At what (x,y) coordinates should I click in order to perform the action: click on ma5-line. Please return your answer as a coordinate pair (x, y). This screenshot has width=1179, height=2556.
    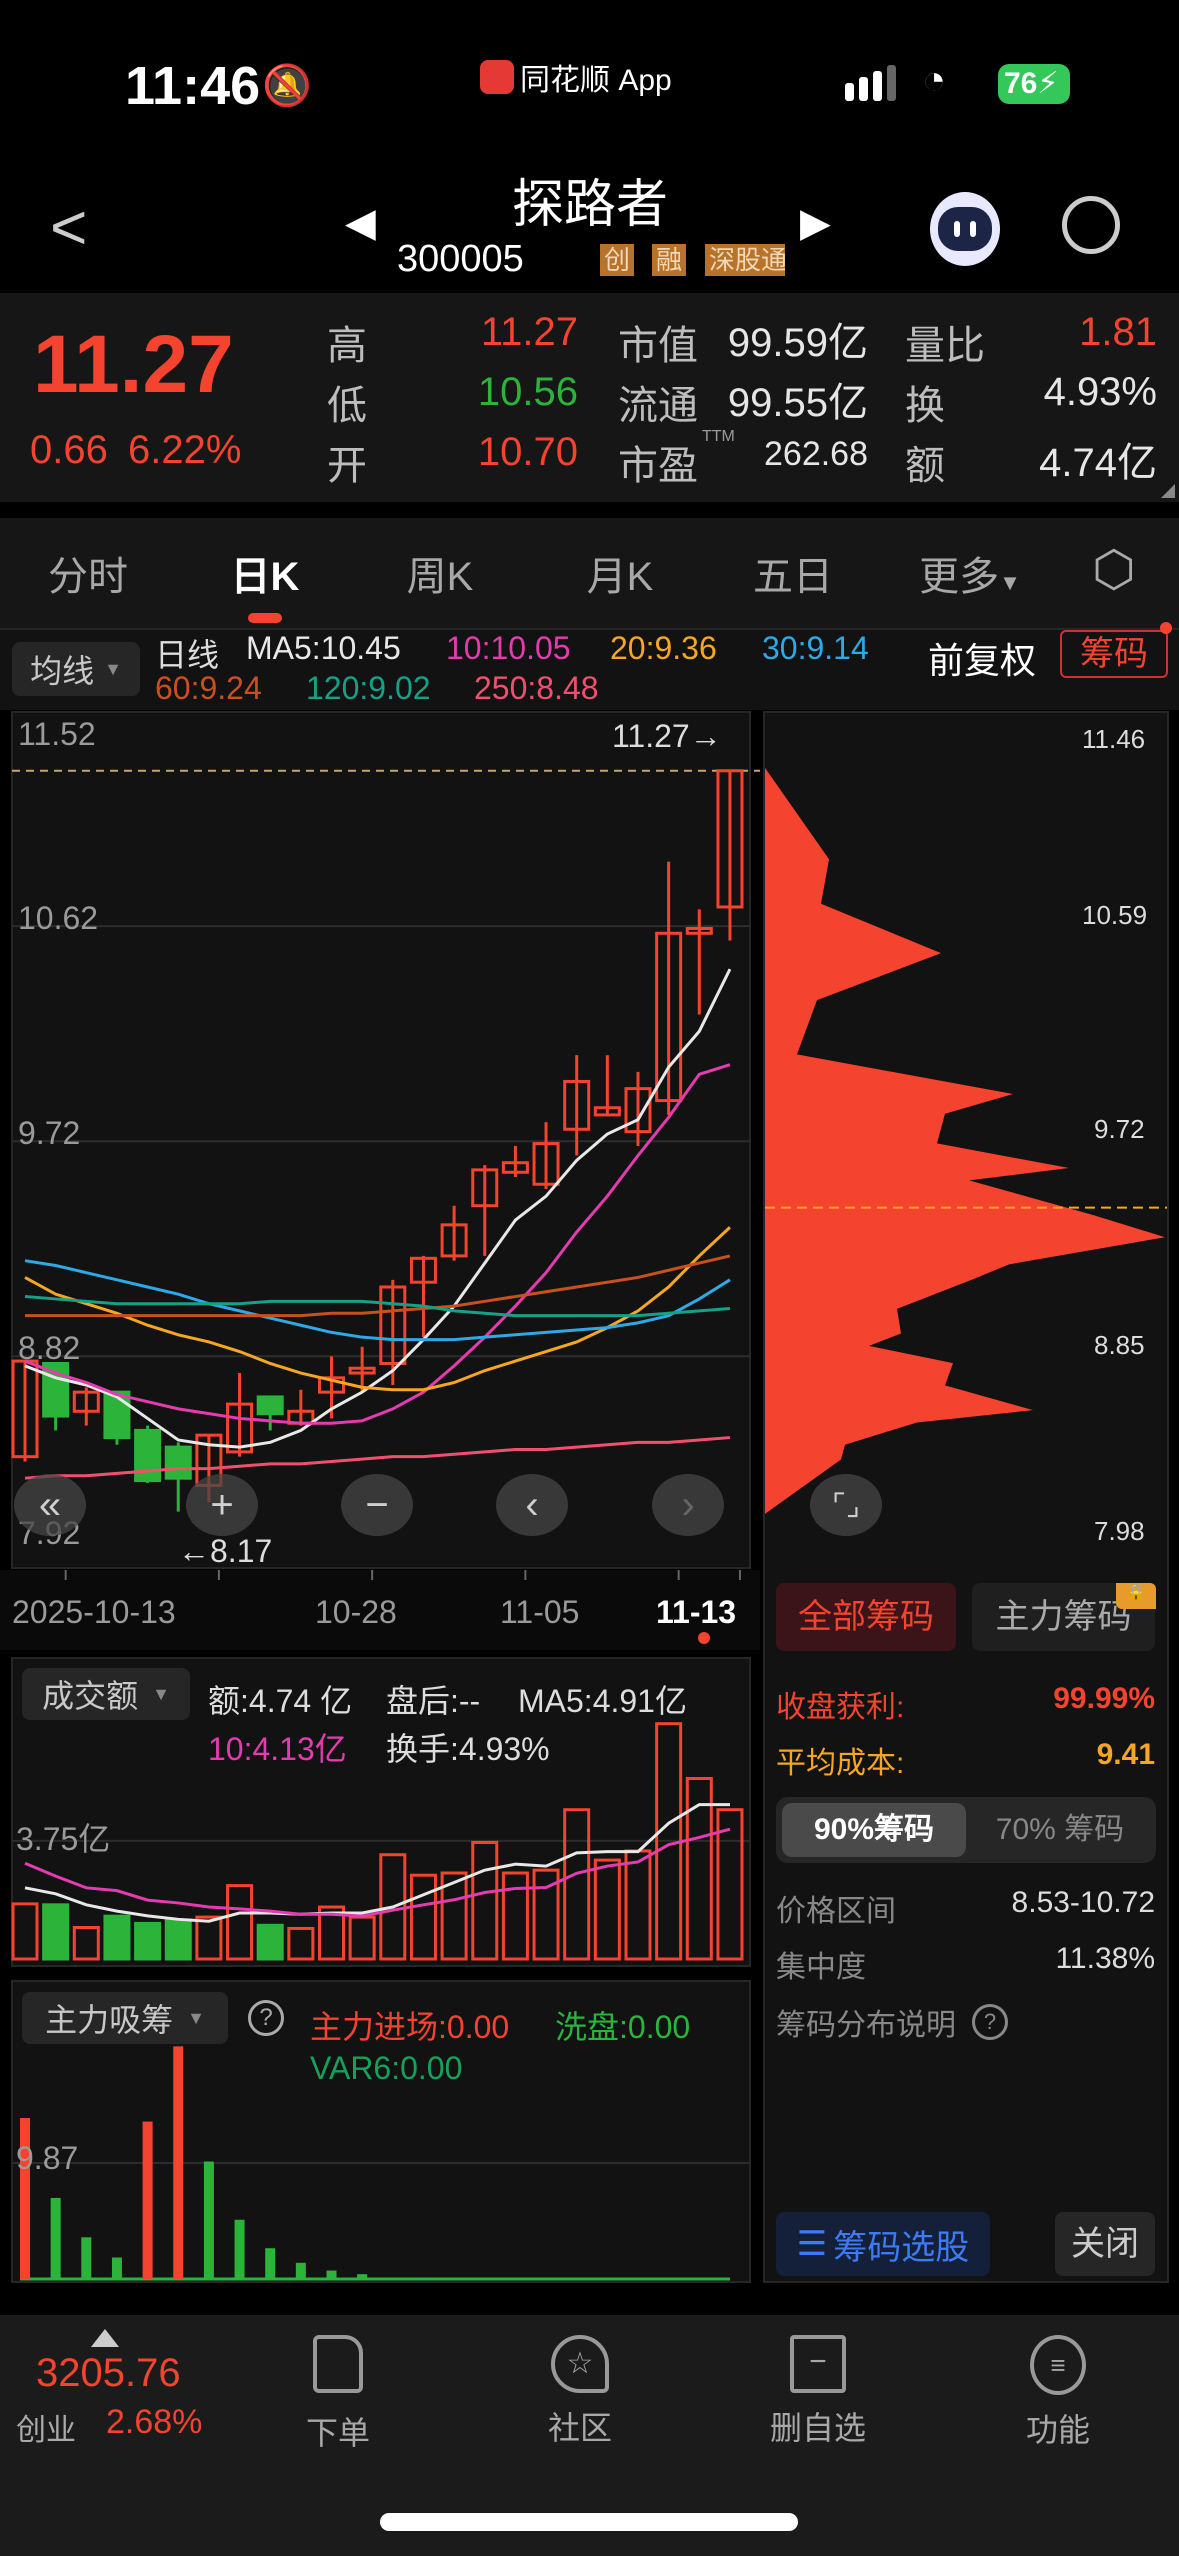
    Looking at the image, I should click on (378, 1208).